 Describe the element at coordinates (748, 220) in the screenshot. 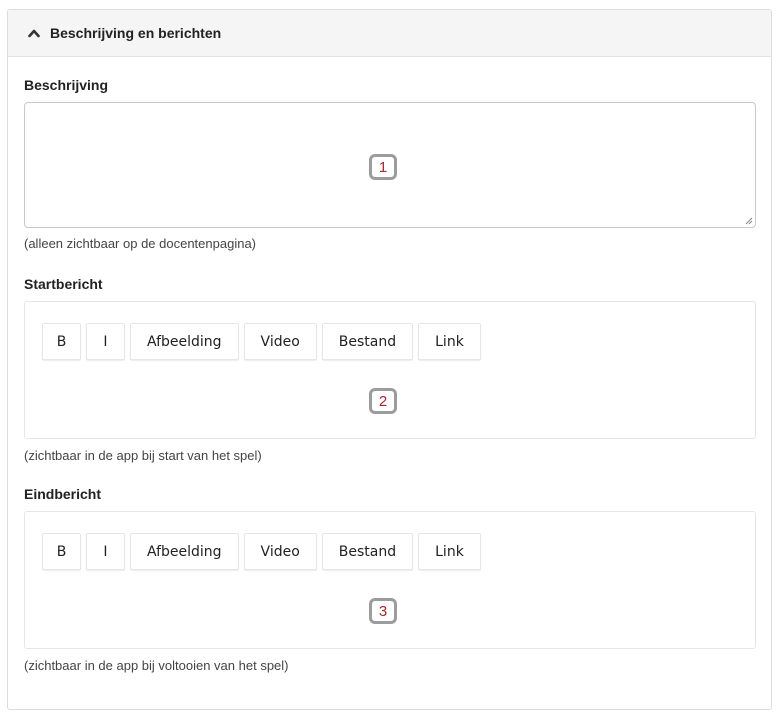

I see `resize-grip-icon` at that location.